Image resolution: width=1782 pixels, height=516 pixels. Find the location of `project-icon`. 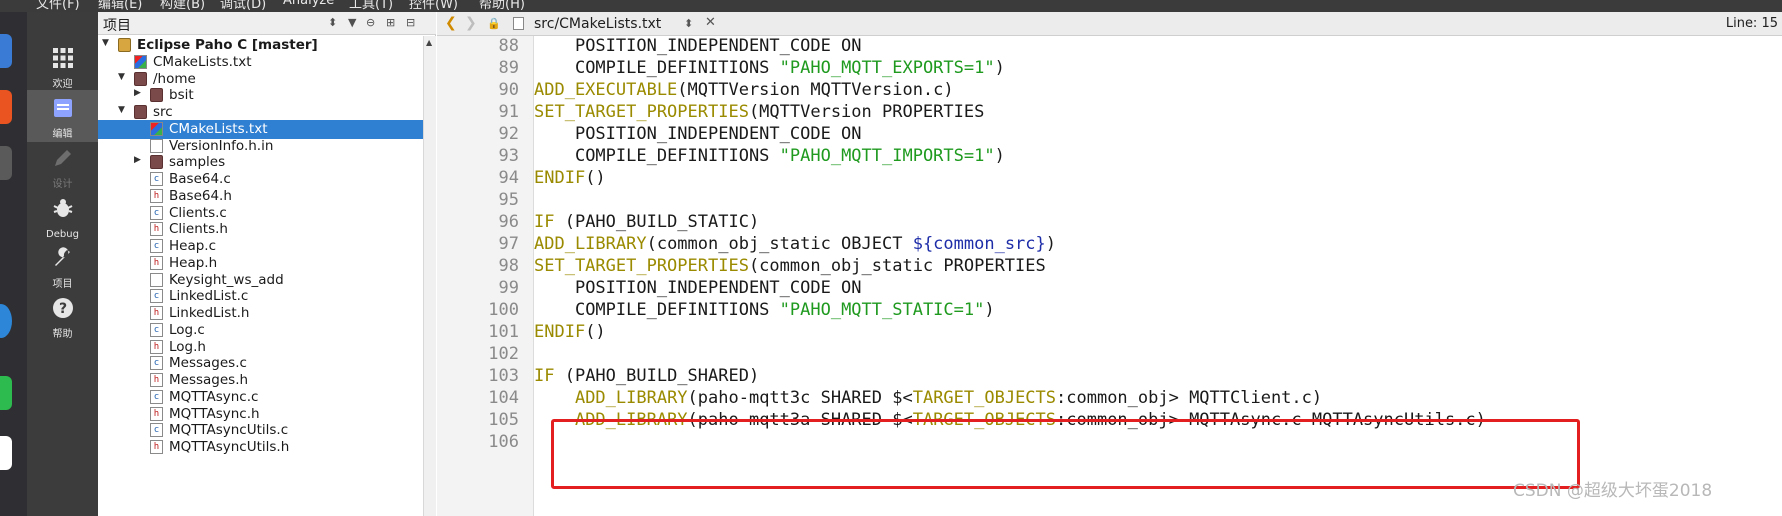

project-icon is located at coordinates (124, 45).